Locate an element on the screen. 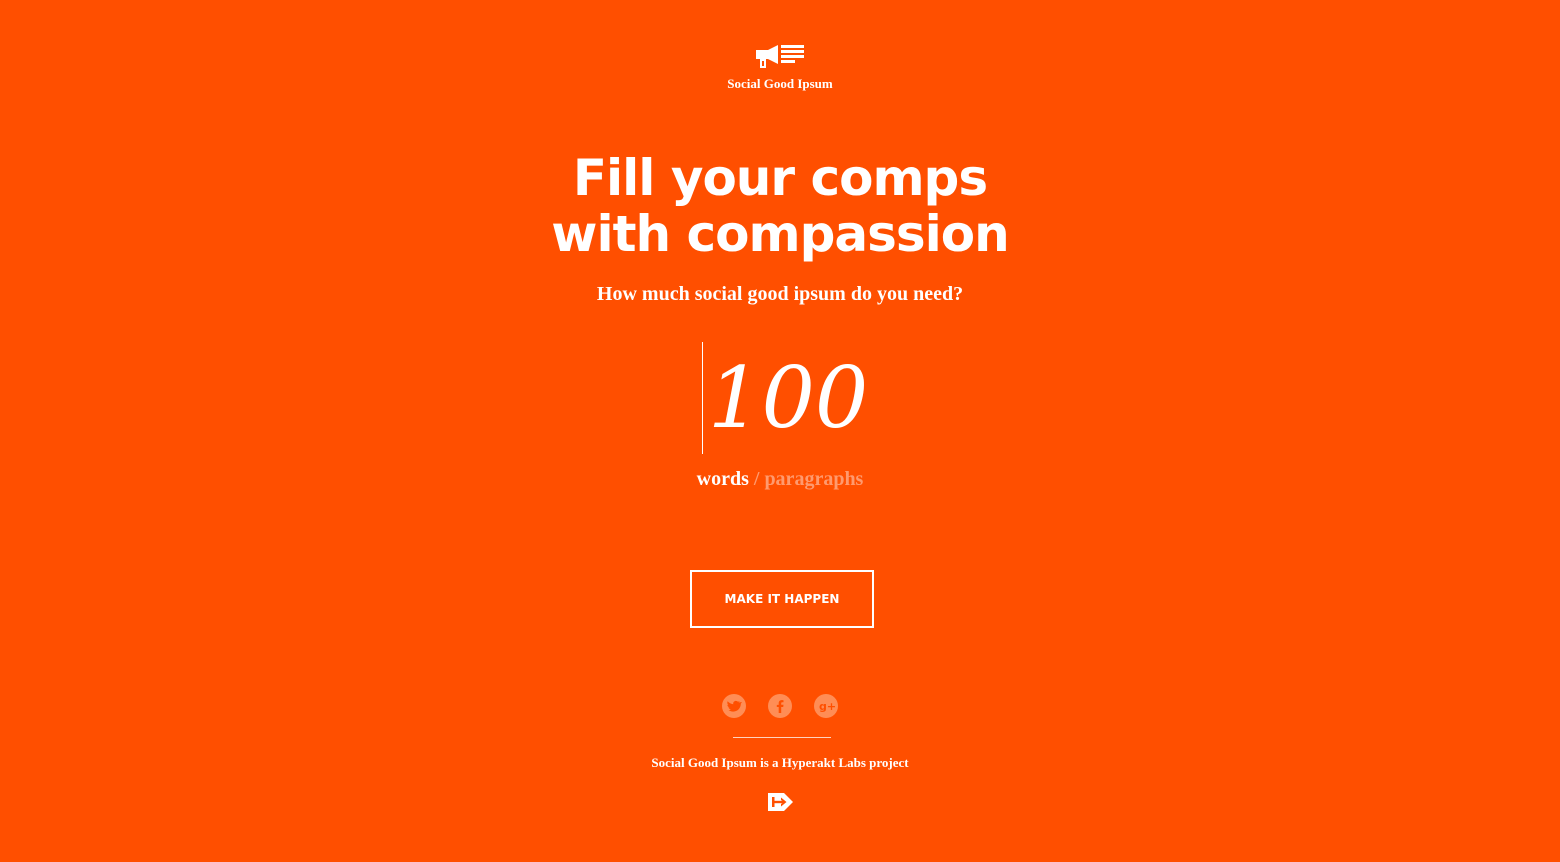 This screenshot has width=1560, height=862. page-subheading: How much social good ipsum do you need? is located at coordinates (780, 294).